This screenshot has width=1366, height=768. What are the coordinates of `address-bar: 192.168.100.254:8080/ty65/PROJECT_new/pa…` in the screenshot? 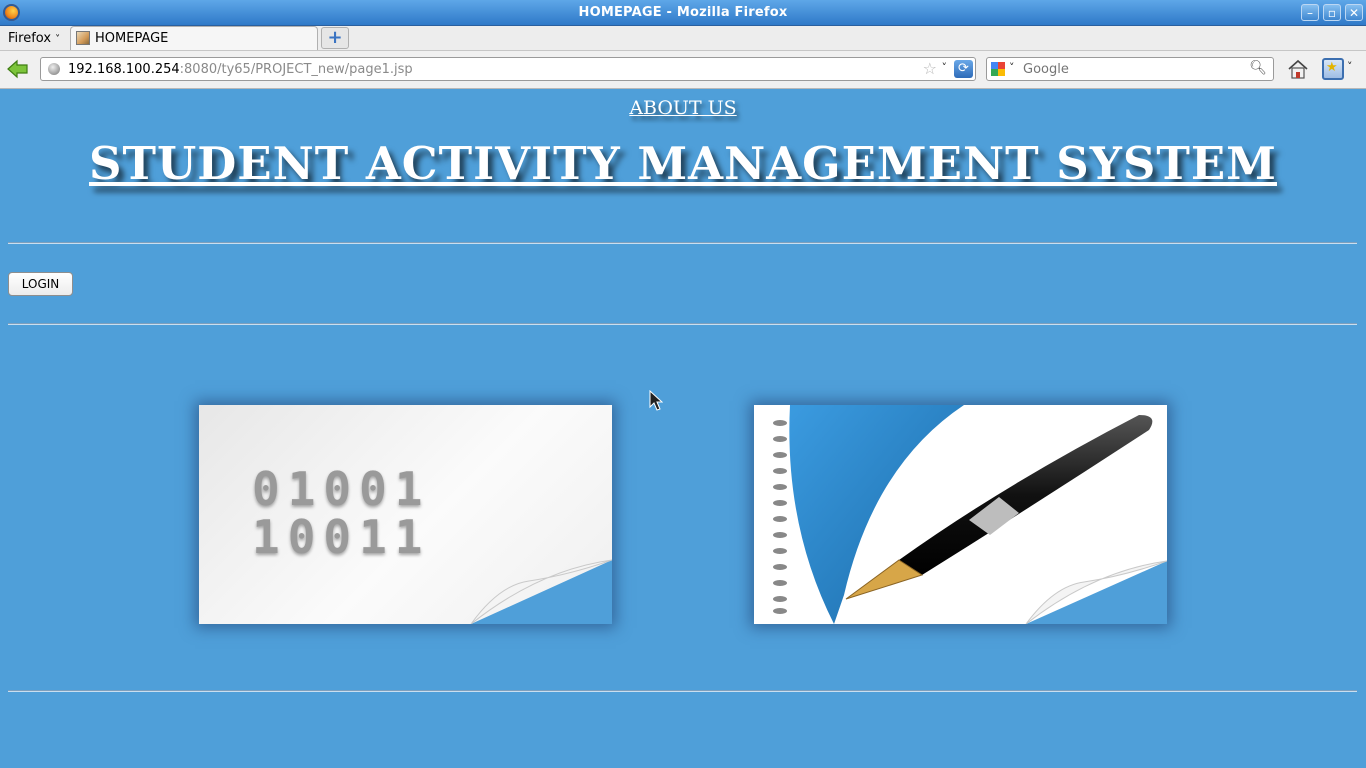 It's located at (508, 69).